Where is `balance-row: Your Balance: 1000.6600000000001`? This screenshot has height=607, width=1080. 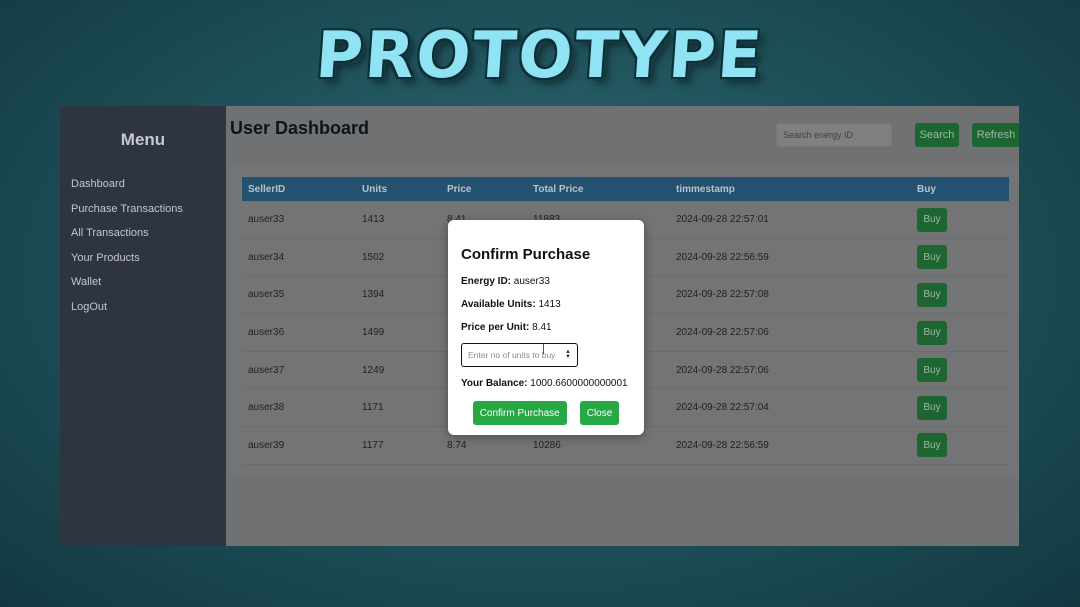
balance-row: Your Balance: 1000.6600000000001 is located at coordinates (546, 383).